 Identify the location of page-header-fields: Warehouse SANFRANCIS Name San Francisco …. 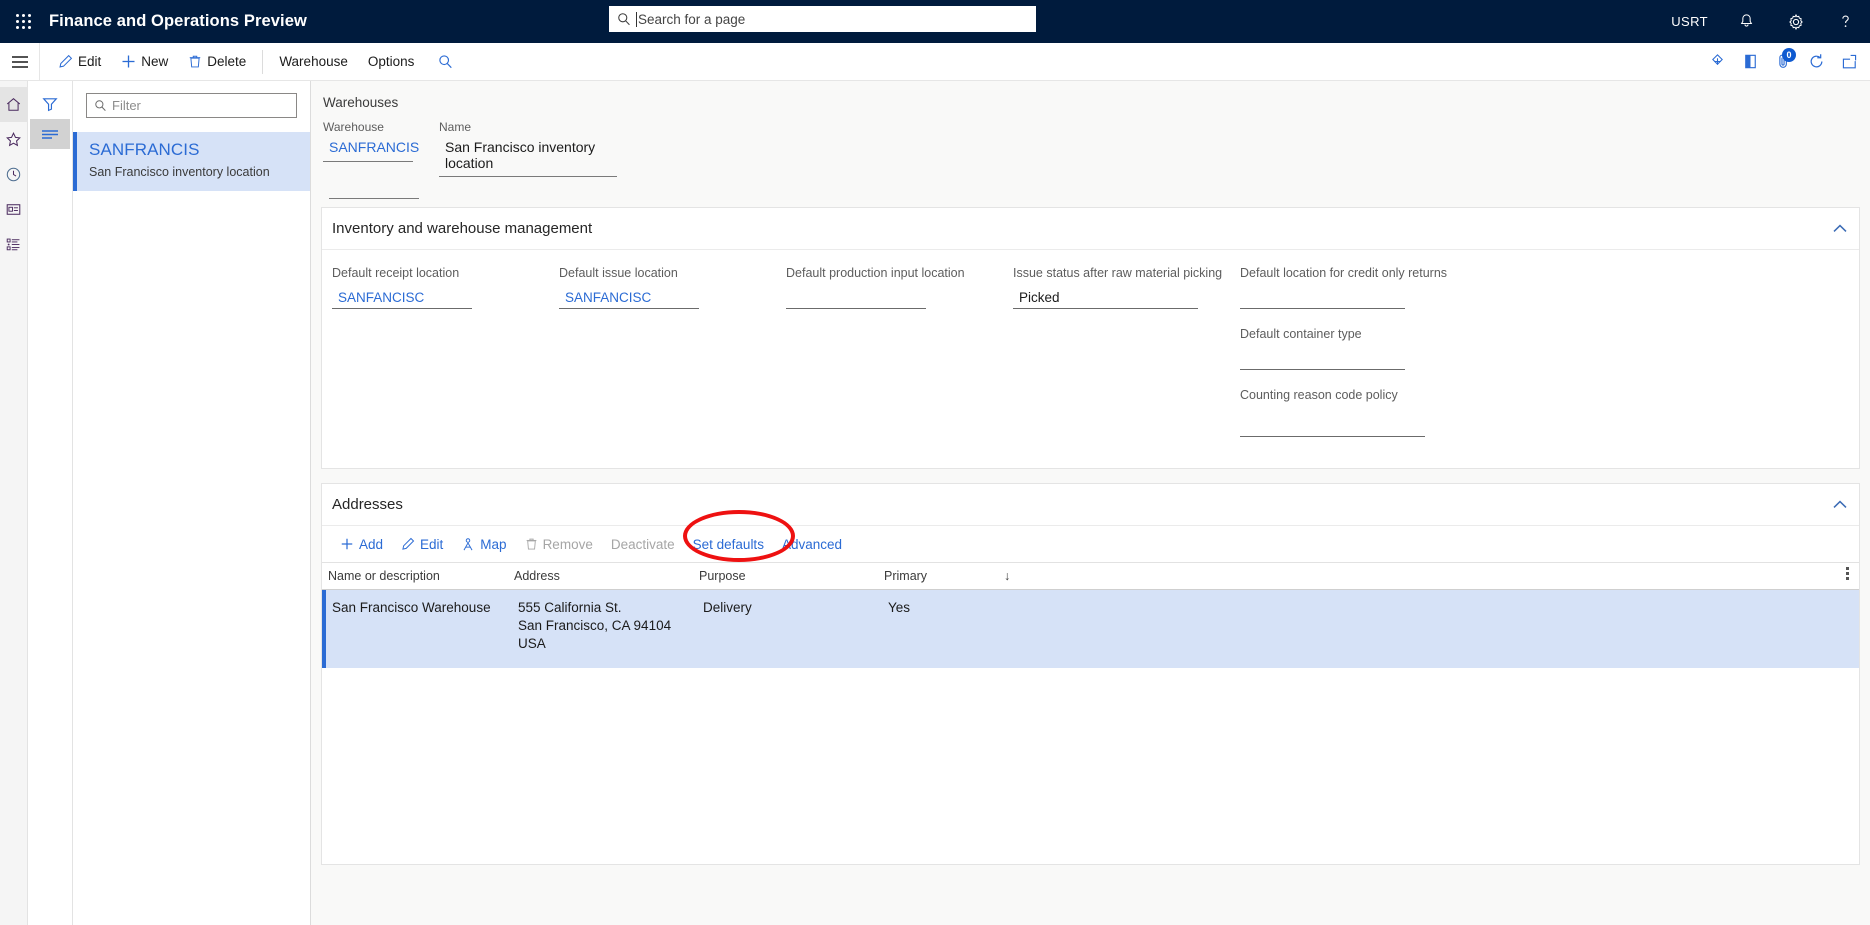
(1095, 148).